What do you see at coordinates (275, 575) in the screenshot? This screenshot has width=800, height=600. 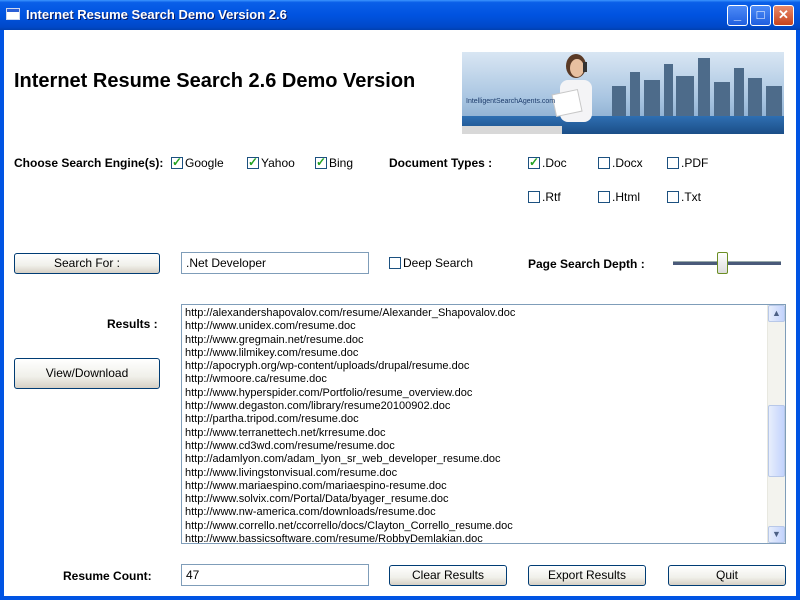 I see `resume-count-field: 47` at bounding box center [275, 575].